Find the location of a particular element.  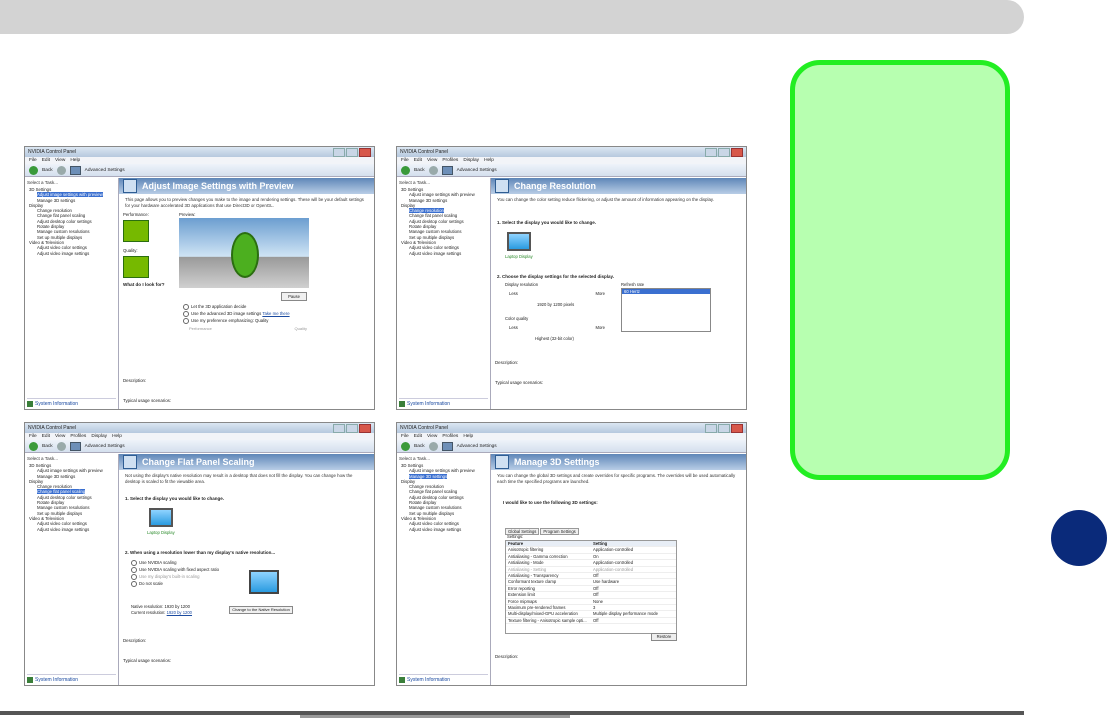

option-do-not-scale: Do not scale is located at coordinates (147, 584).